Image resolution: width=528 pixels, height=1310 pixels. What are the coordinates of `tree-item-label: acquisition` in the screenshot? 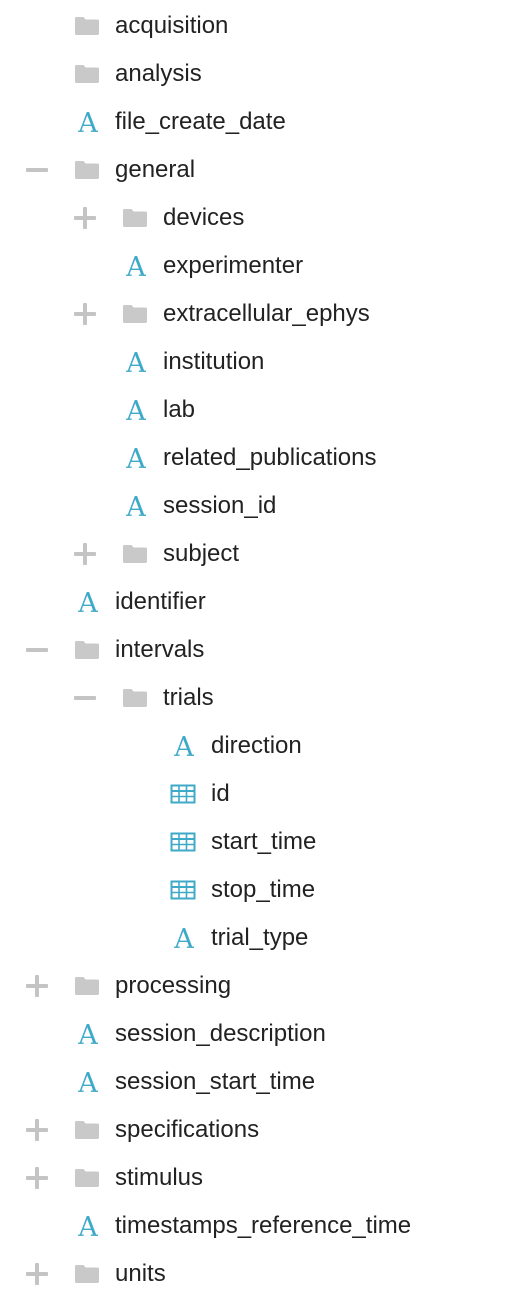 It's located at (172, 25).